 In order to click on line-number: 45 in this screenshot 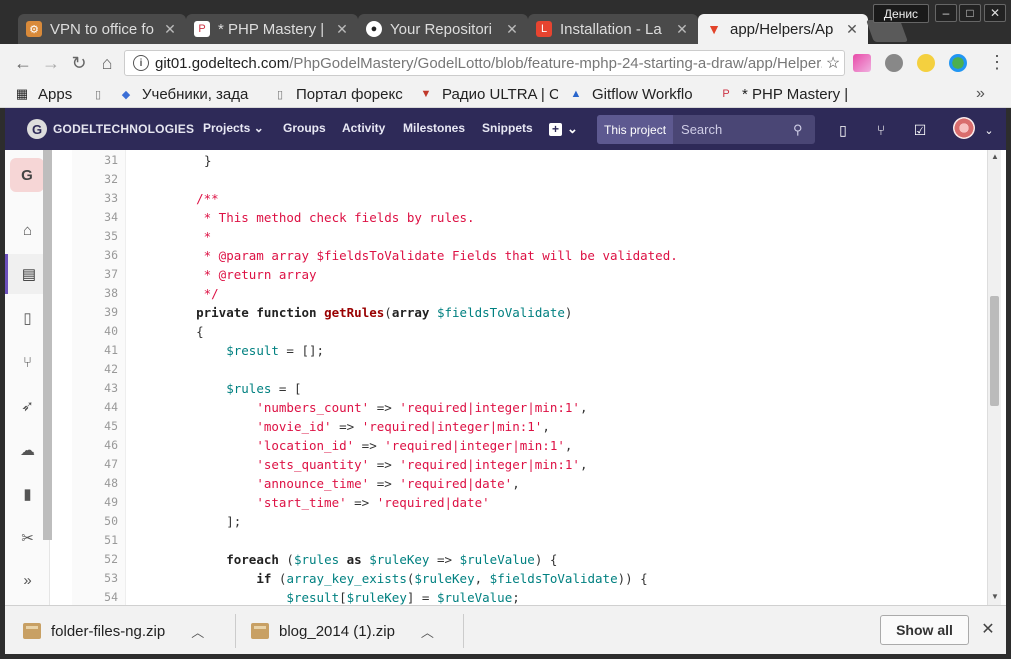, I will do `click(95, 426)`.